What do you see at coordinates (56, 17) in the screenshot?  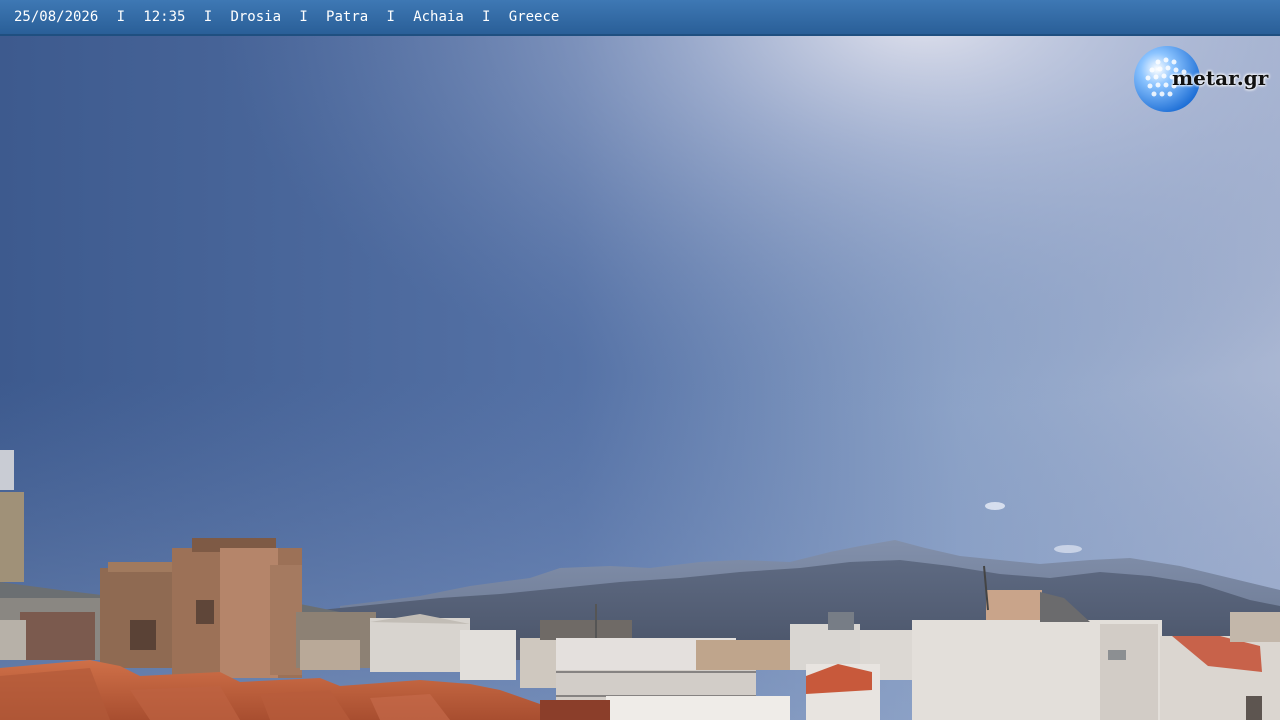 I see `date-label: 25/08/2026` at bounding box center [56, 17].